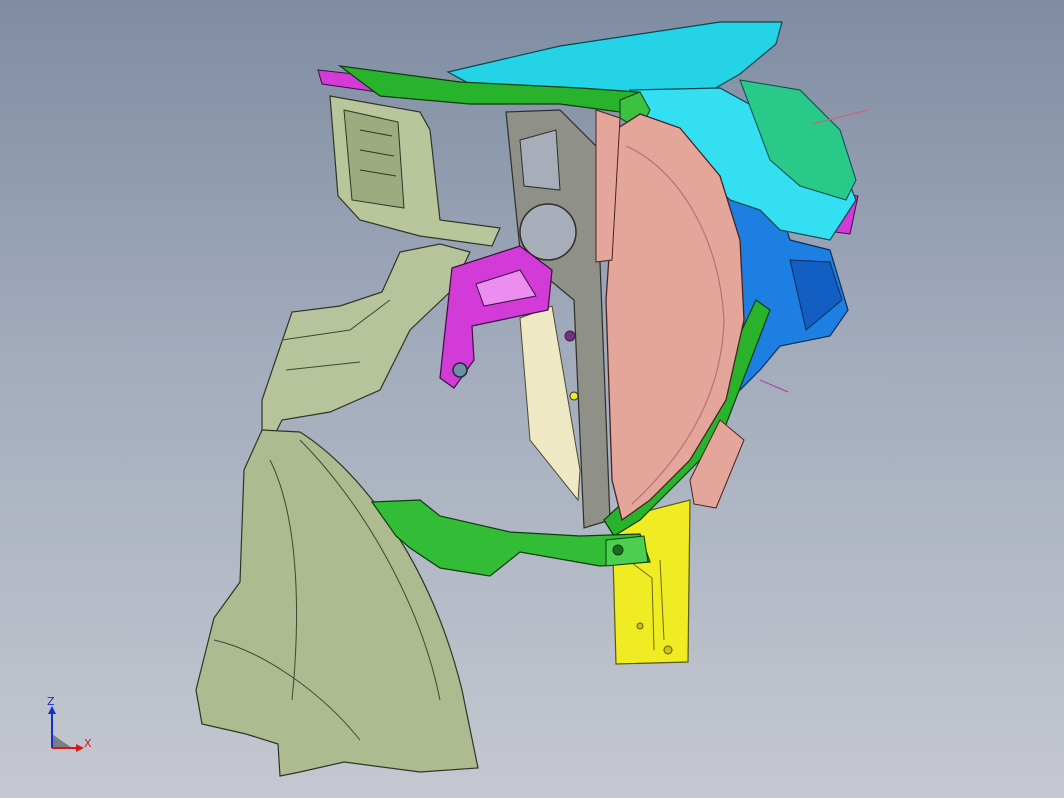 This screenshot has width=1064, height=798. I want to click on axis-triad: Z X, so click(68, 725).